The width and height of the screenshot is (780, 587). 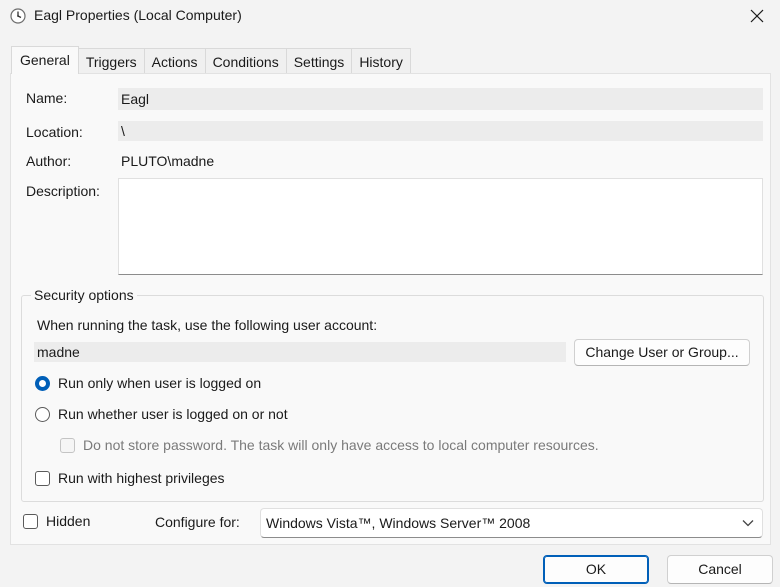 What do you see at coordinates (42, 414) in the screenshot?
I see `radio-whether-logged-on` at bounding box center [42, 414].